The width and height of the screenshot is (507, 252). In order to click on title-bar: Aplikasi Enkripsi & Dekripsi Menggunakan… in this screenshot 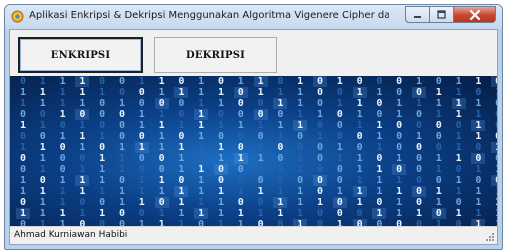, I will do `click(253, 17)`.